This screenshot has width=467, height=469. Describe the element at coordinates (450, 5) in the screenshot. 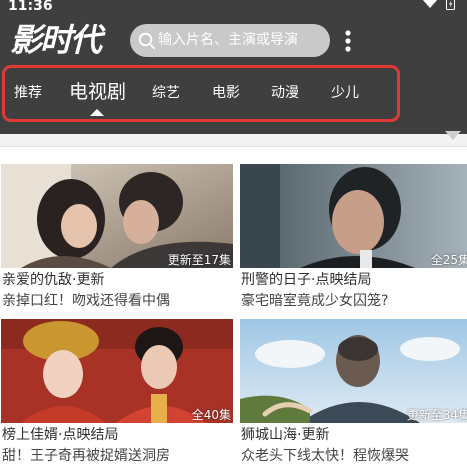

I see `battery-icon` at that location.